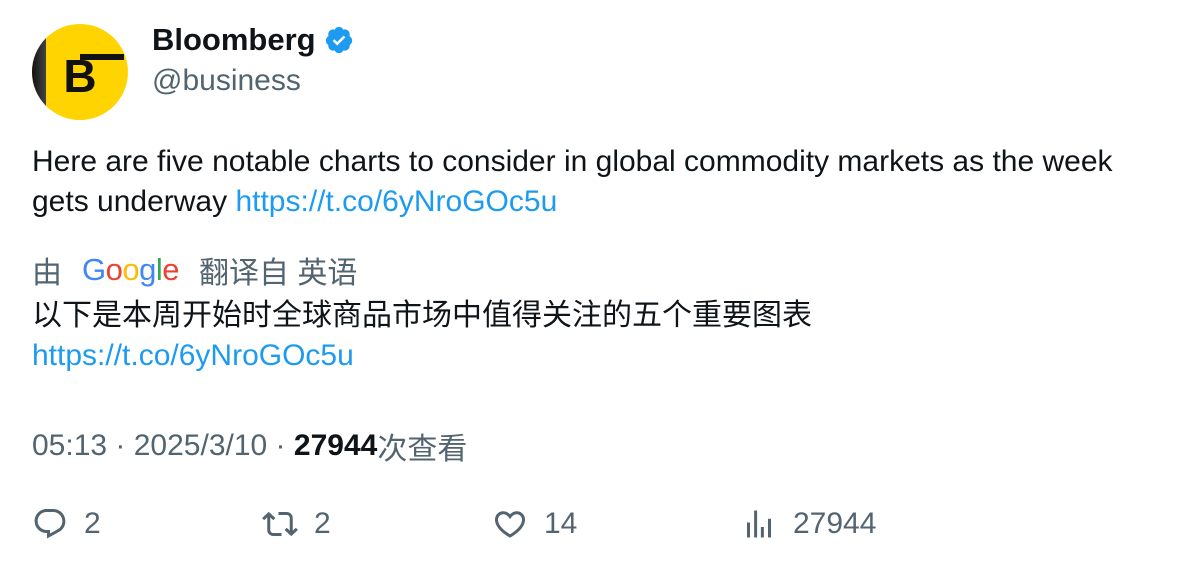  I want to click on views-button: 27944, so click(808, 524).